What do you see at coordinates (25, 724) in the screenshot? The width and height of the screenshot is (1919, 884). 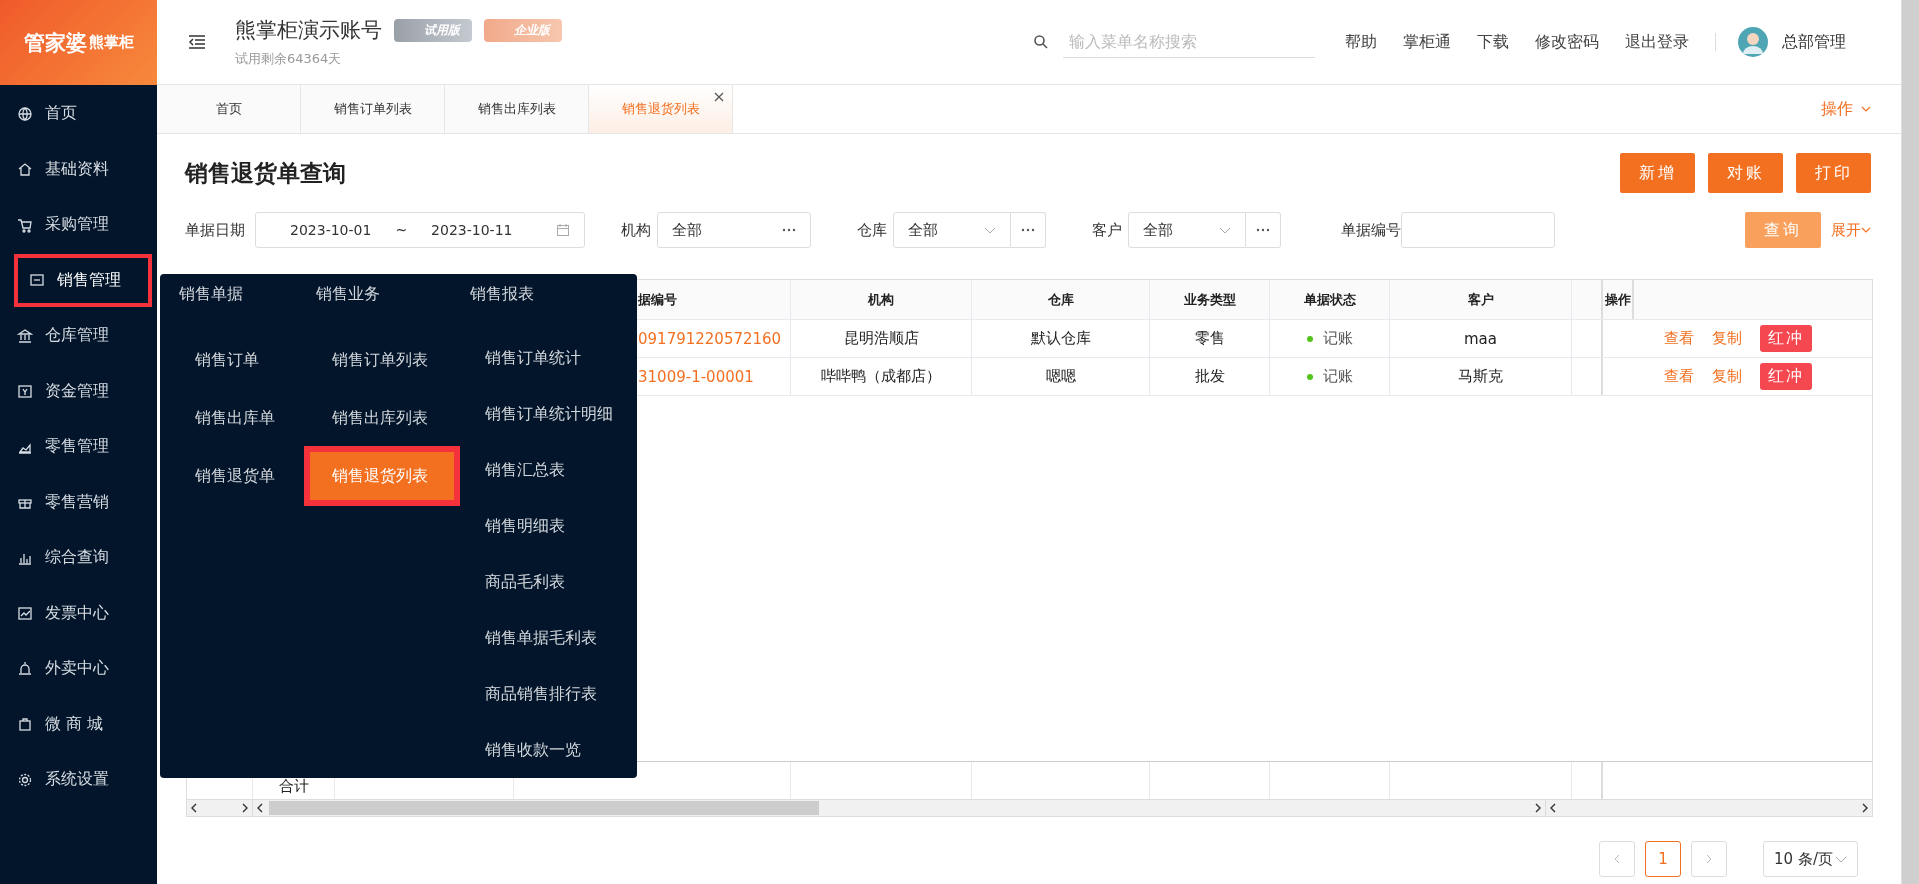 I see `bag-icon` at bounding box center [25, 724].